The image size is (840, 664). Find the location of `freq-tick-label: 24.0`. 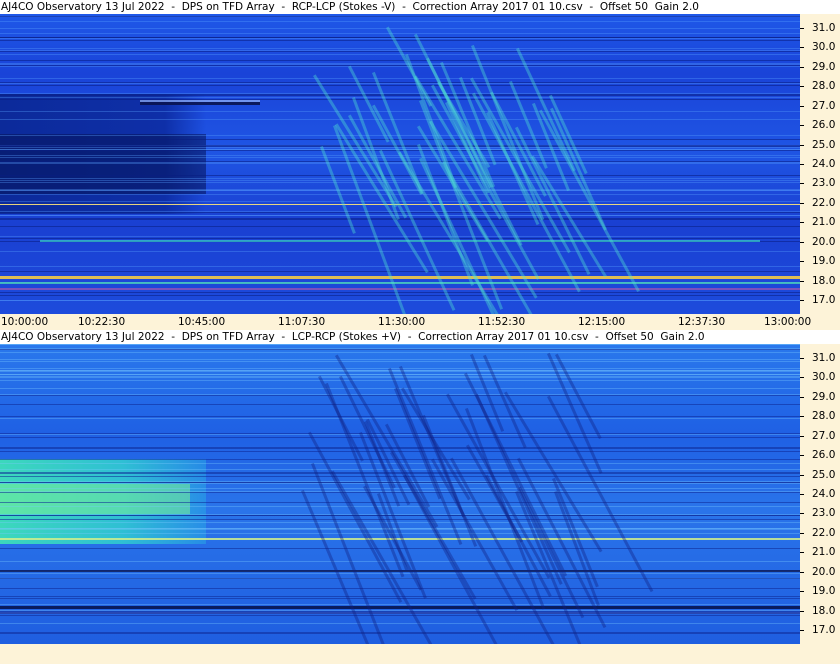

freq-tick-label: 24.0 is located at coordinates (824, 494).